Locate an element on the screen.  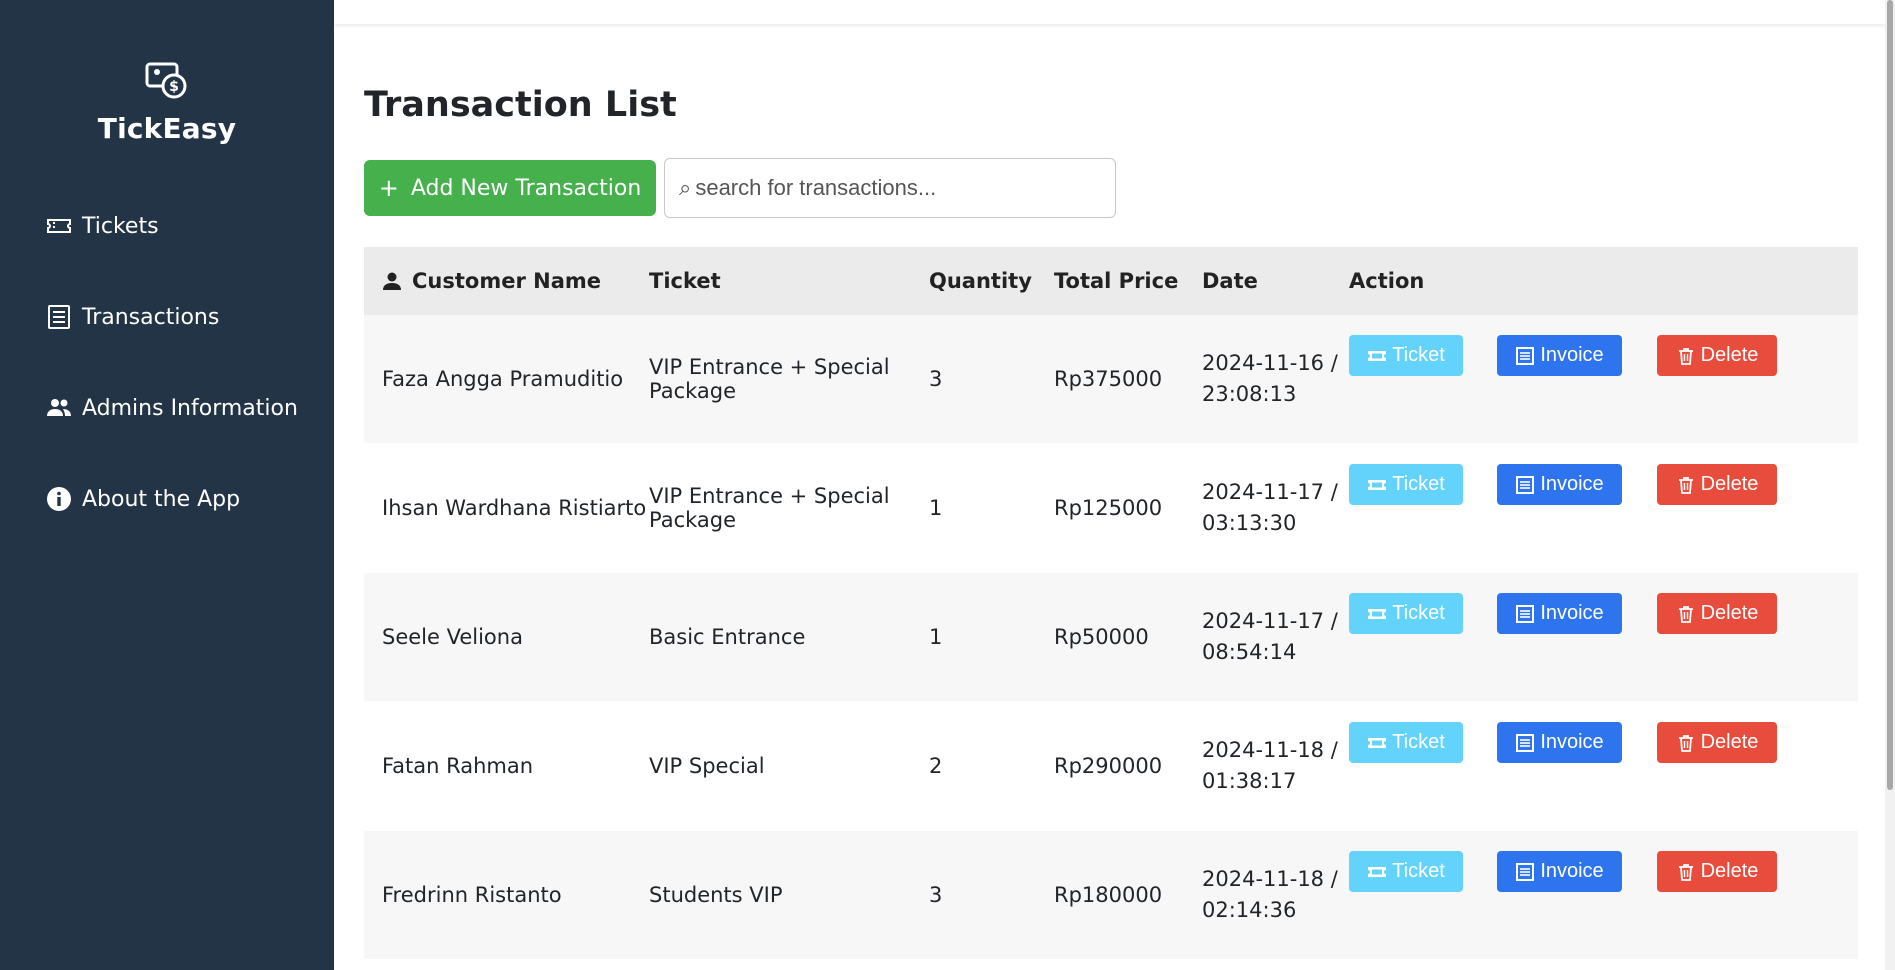
cell-date: 2024-11-16 / 23:08:13 is located at coordinates (1270, 378).